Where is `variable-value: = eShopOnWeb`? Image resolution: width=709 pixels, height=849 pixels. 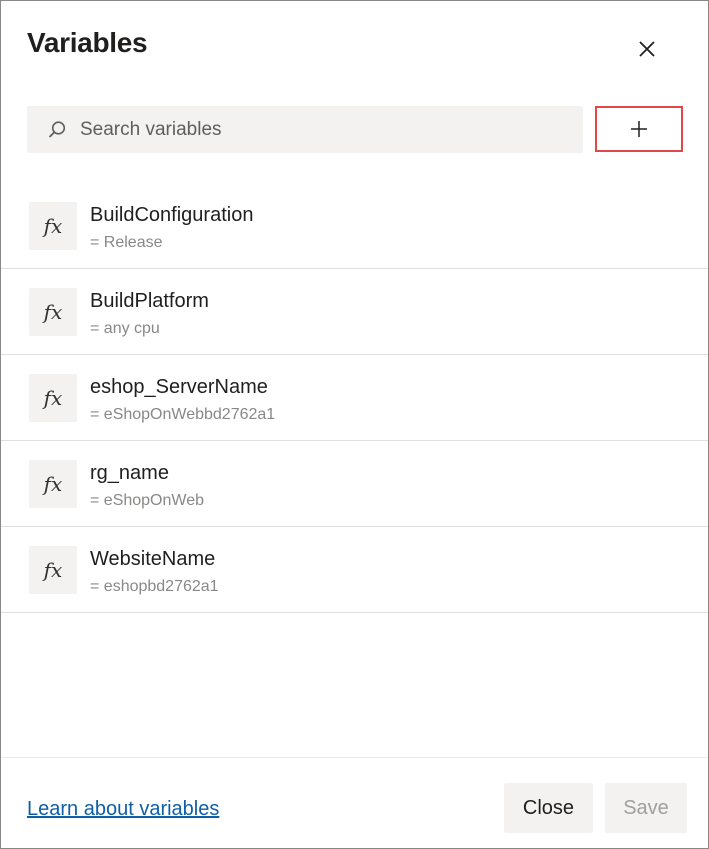
variable-value: = eShopOnWeb is located at coordinates (147, 500).